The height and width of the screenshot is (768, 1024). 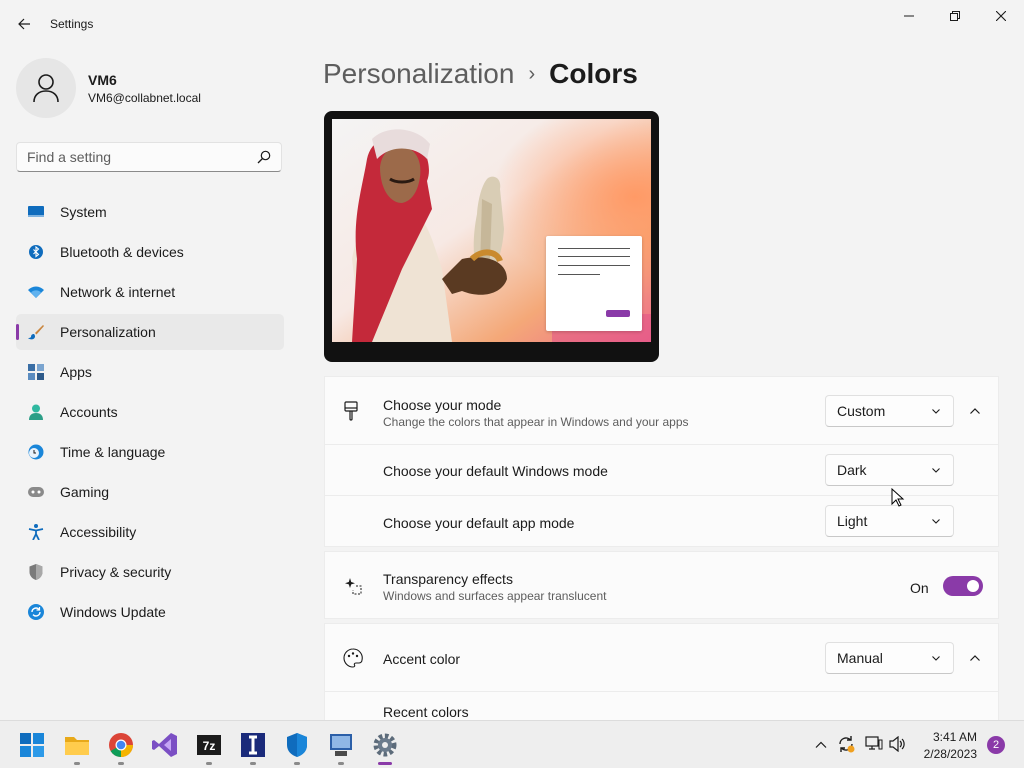 I want to click on search-icon, so click(x=264, y=157).